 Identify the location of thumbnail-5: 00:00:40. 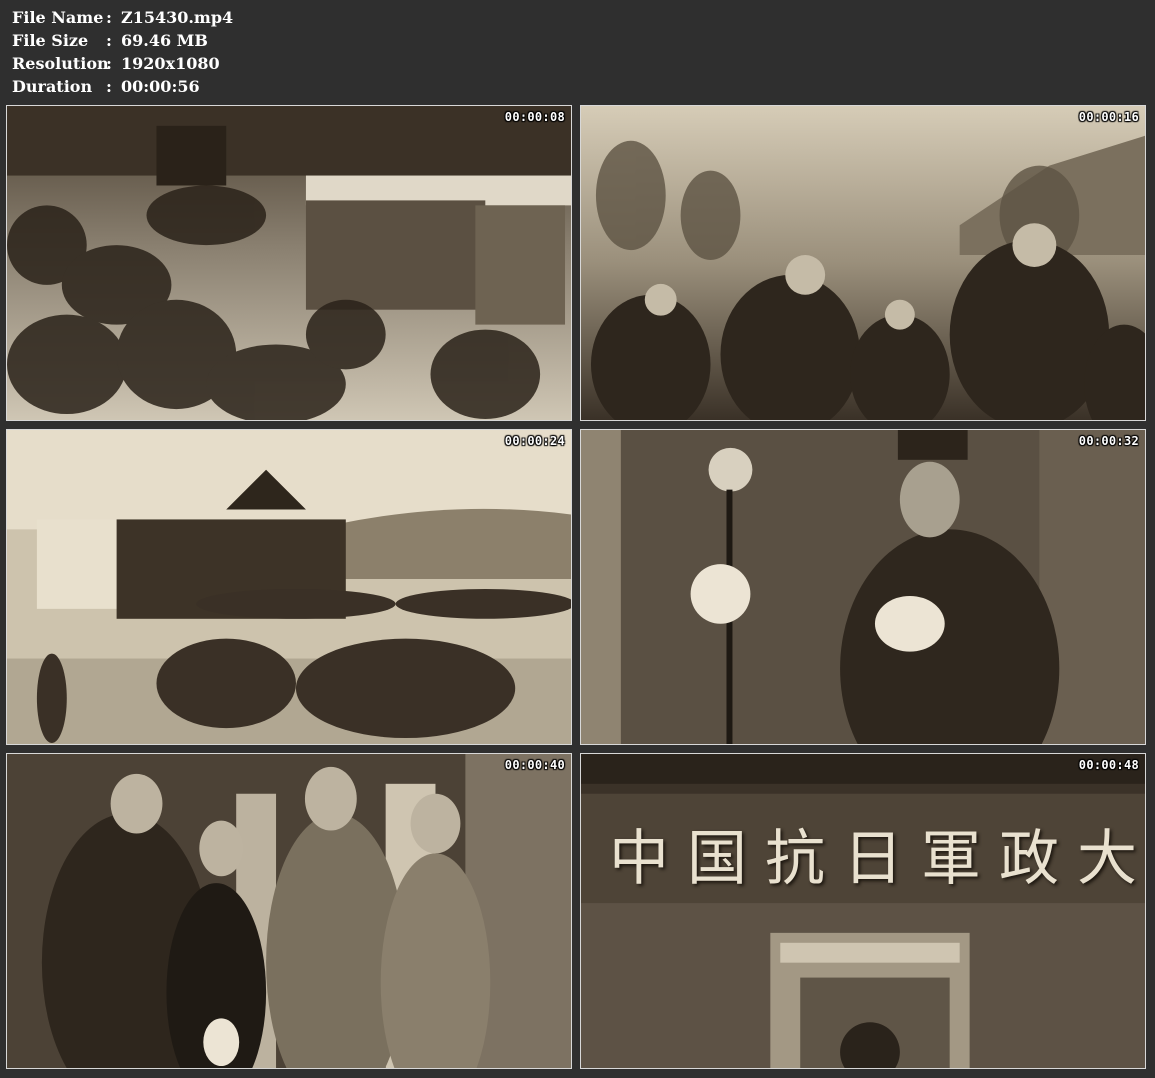
(289, 911).